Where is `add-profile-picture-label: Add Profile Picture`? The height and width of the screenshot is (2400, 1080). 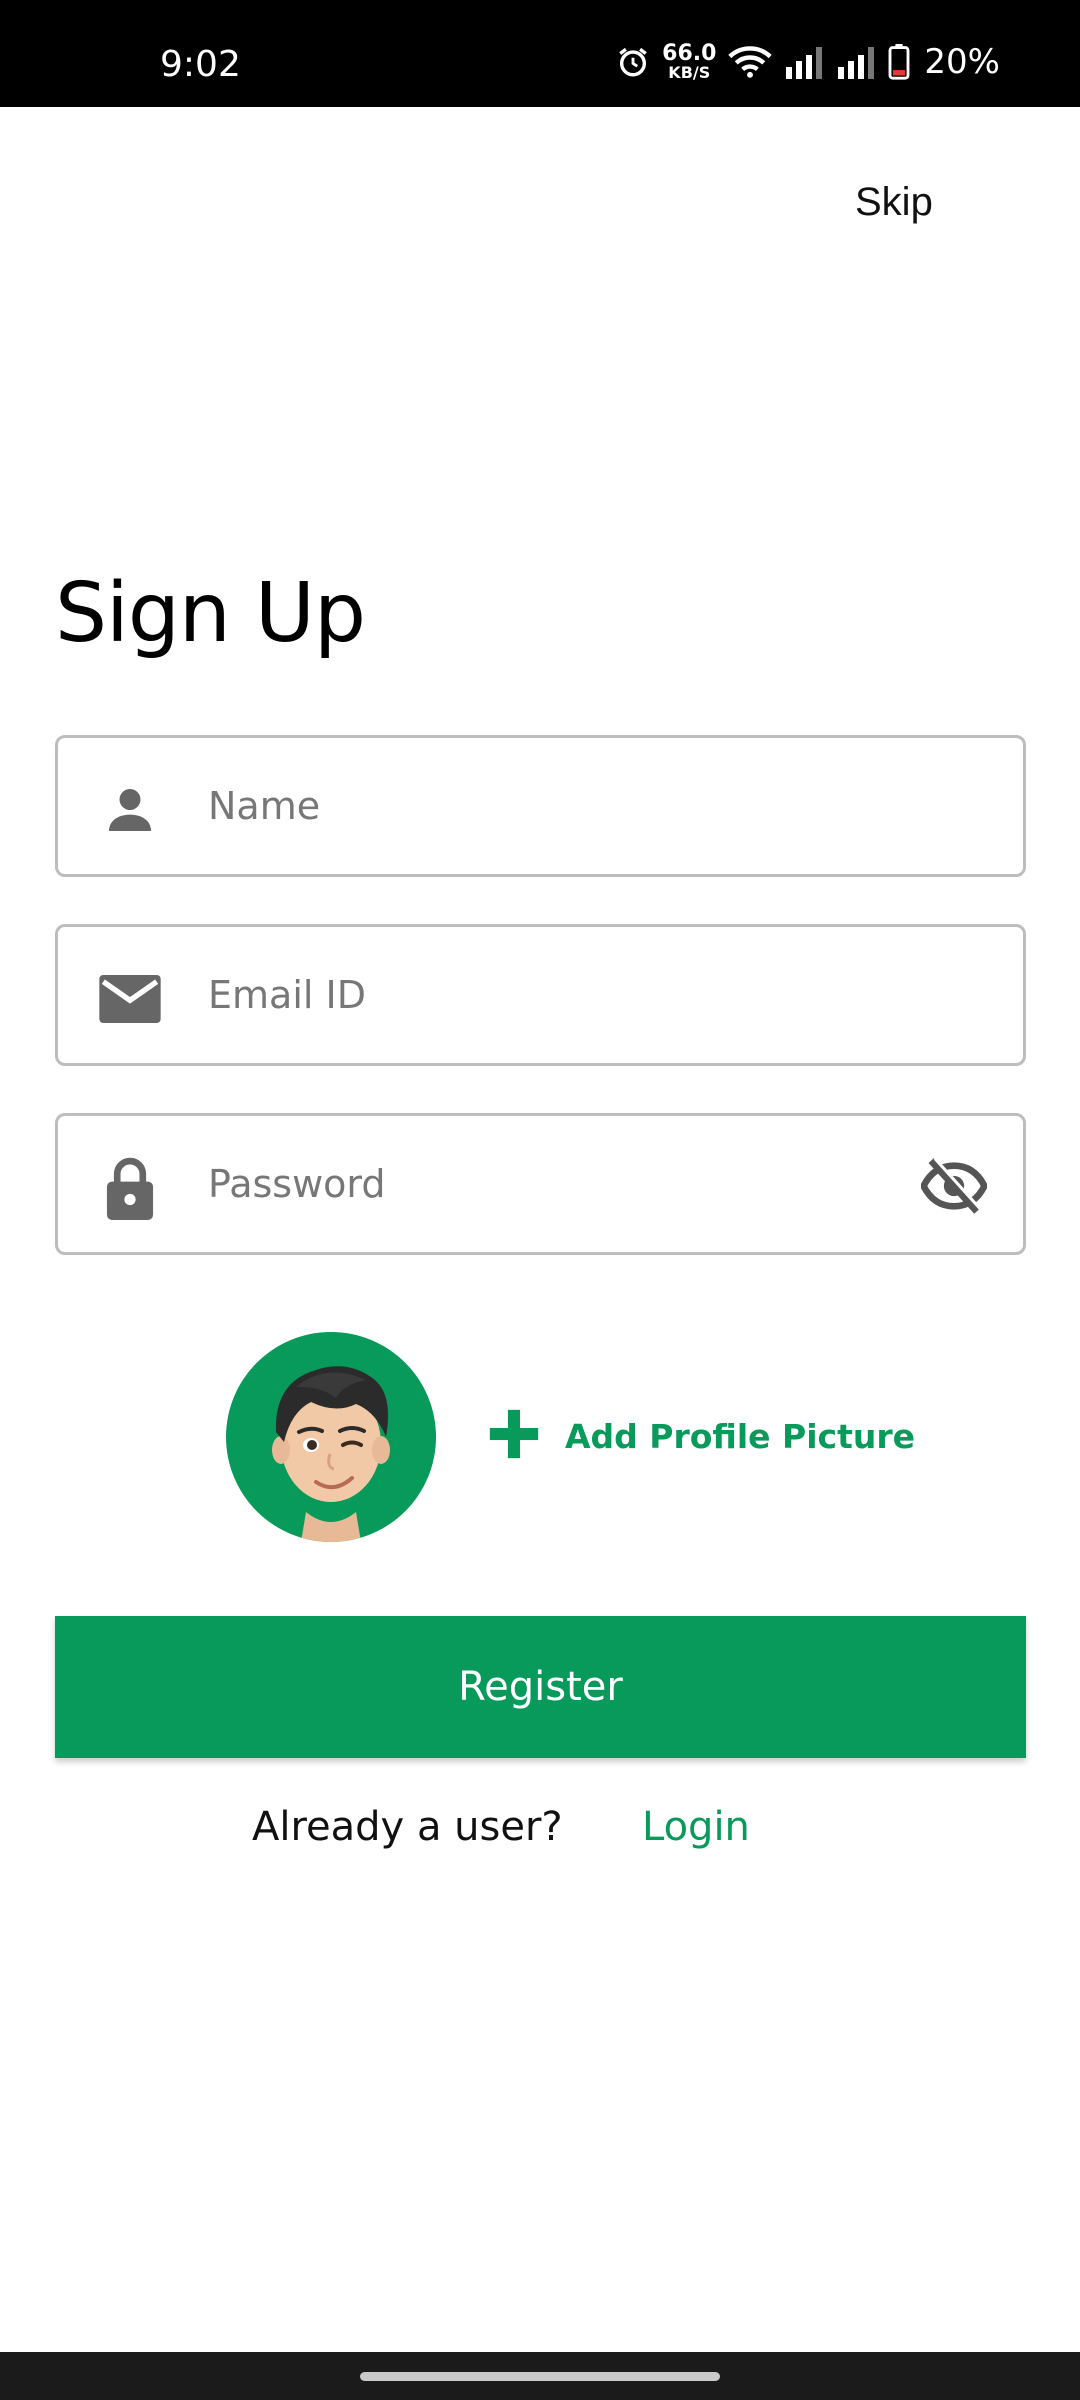
add-profile-picture-label: Add Profile Picture is located at coordinates (740, 1436).